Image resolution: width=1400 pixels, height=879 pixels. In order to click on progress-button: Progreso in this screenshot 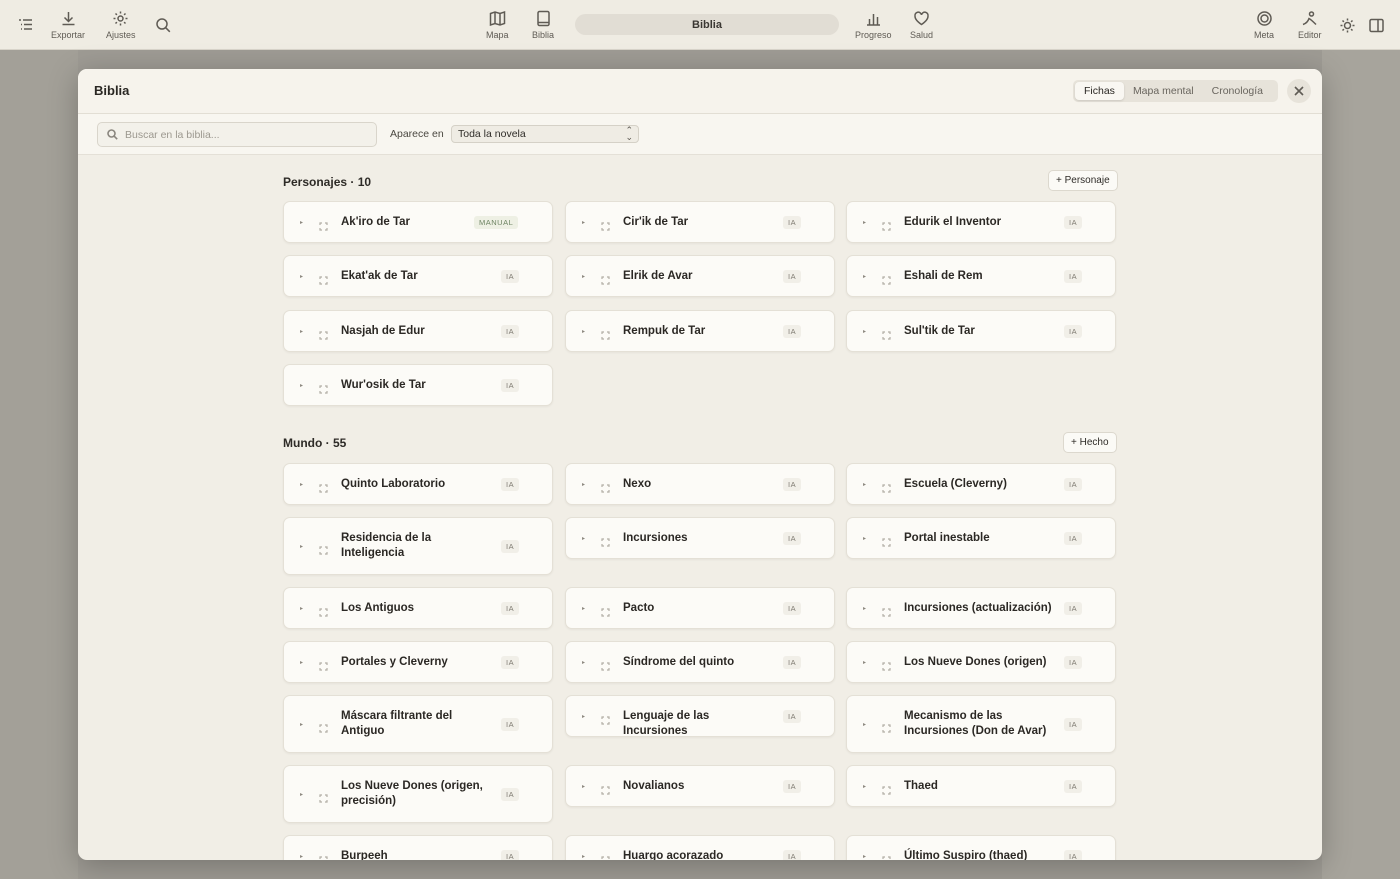, I will do `click(873, 25)`.